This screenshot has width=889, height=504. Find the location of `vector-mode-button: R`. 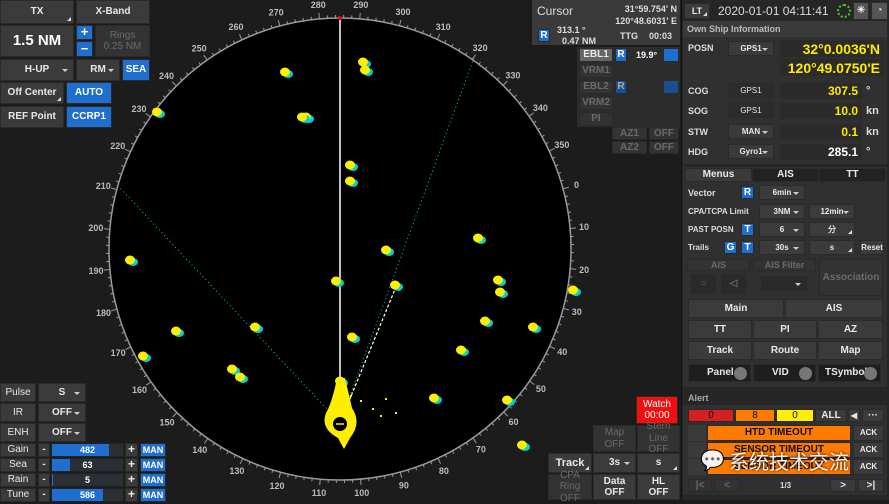

vector-mode-button: R is located at coordinates (747, 192).